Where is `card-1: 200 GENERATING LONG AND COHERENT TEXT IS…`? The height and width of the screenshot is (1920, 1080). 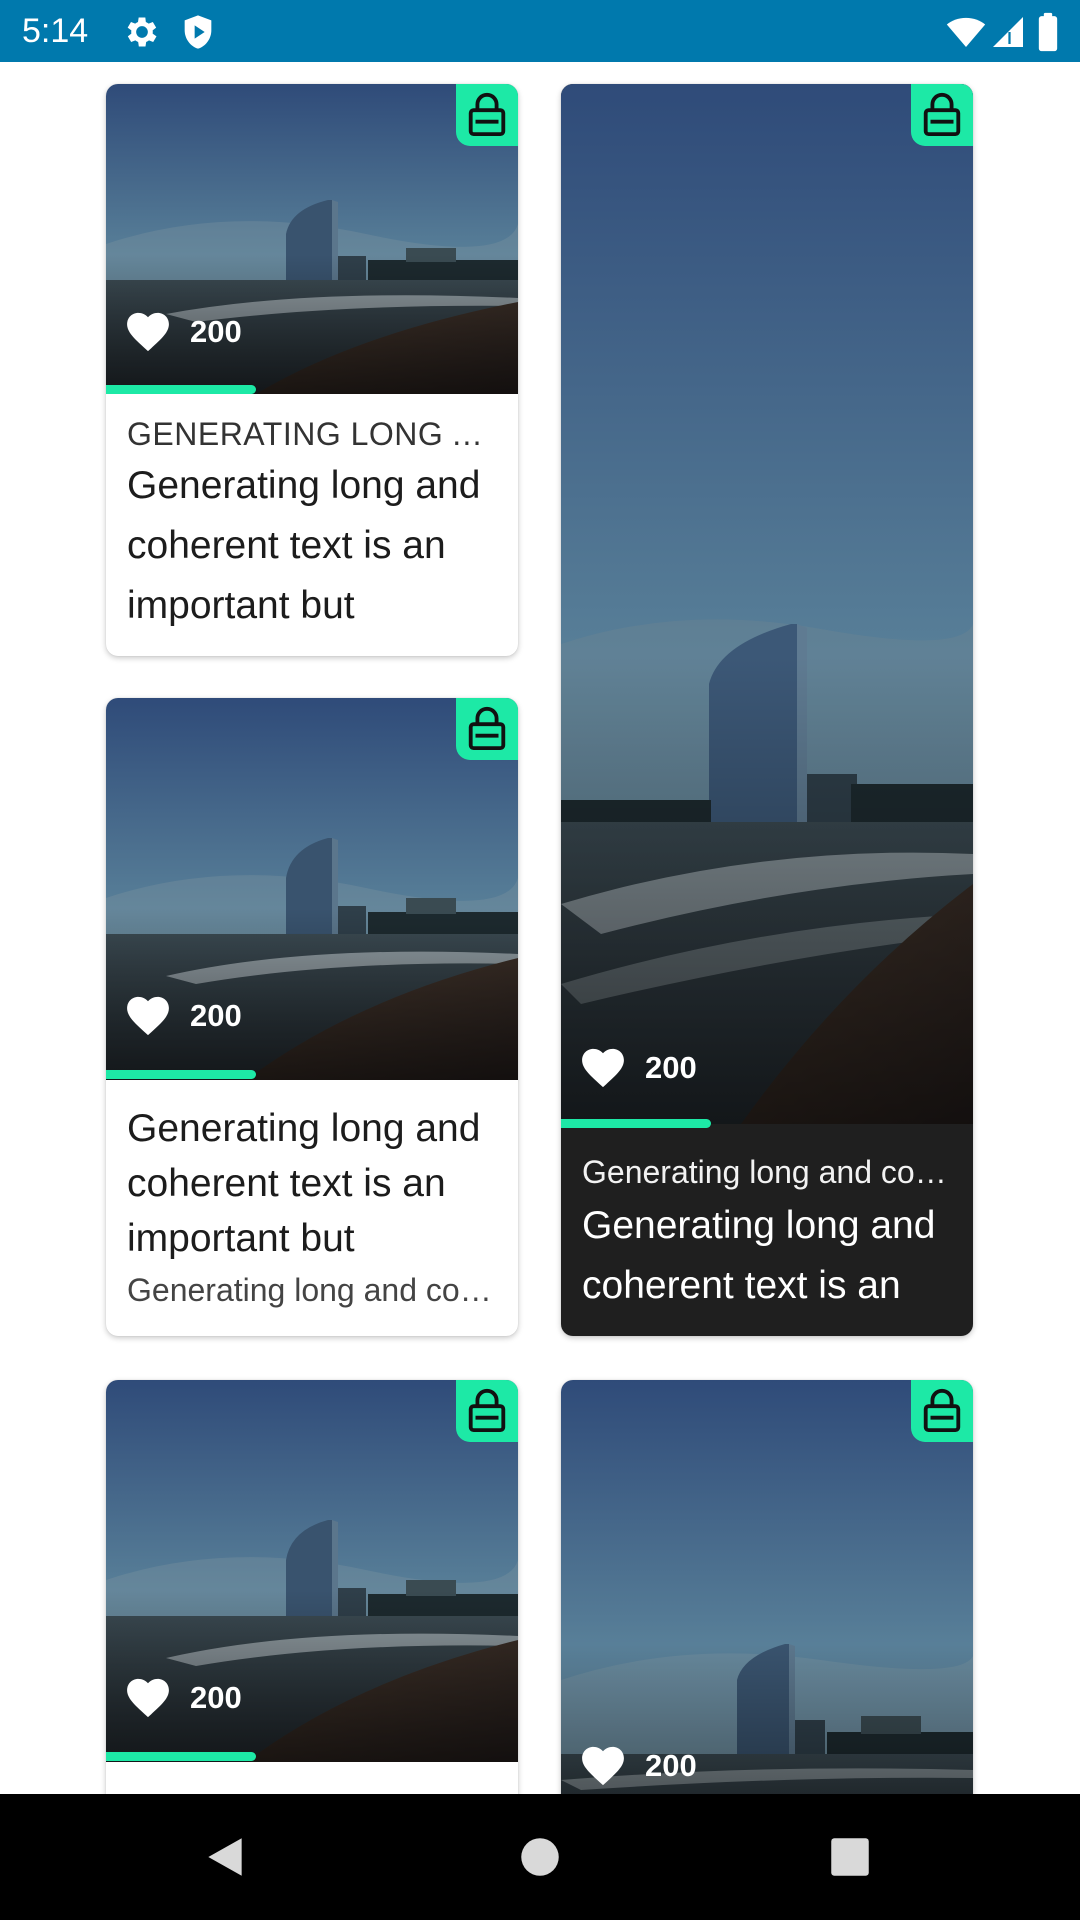 card-1: 200 GENERATING LONG AND COHERENT TEXT IS… is located at coordinates (312, 370).